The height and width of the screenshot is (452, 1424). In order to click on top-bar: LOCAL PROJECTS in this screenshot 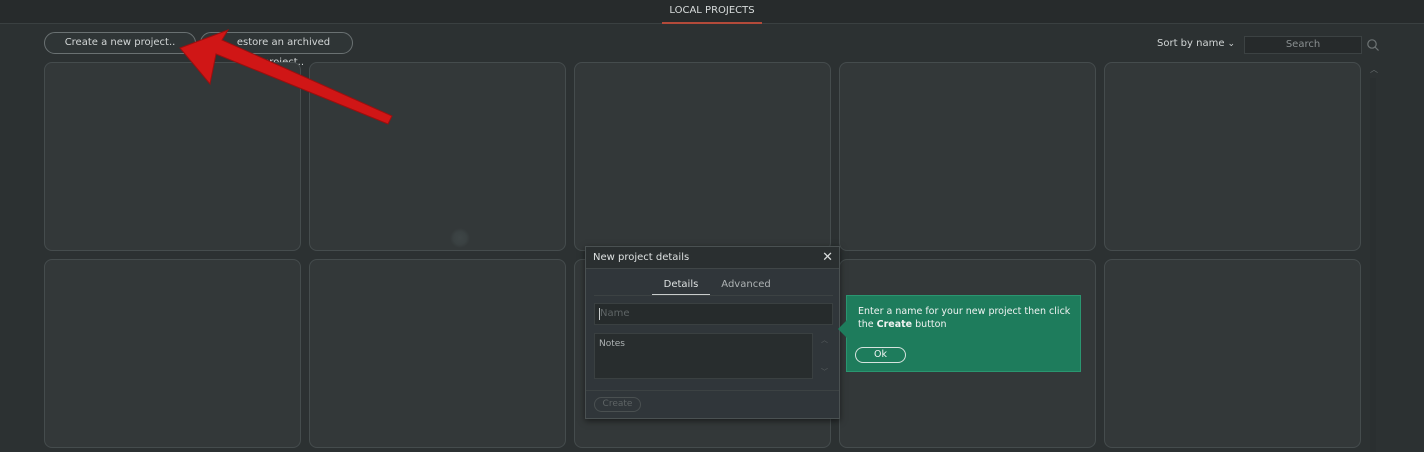, I will do `click(712, 12)`.